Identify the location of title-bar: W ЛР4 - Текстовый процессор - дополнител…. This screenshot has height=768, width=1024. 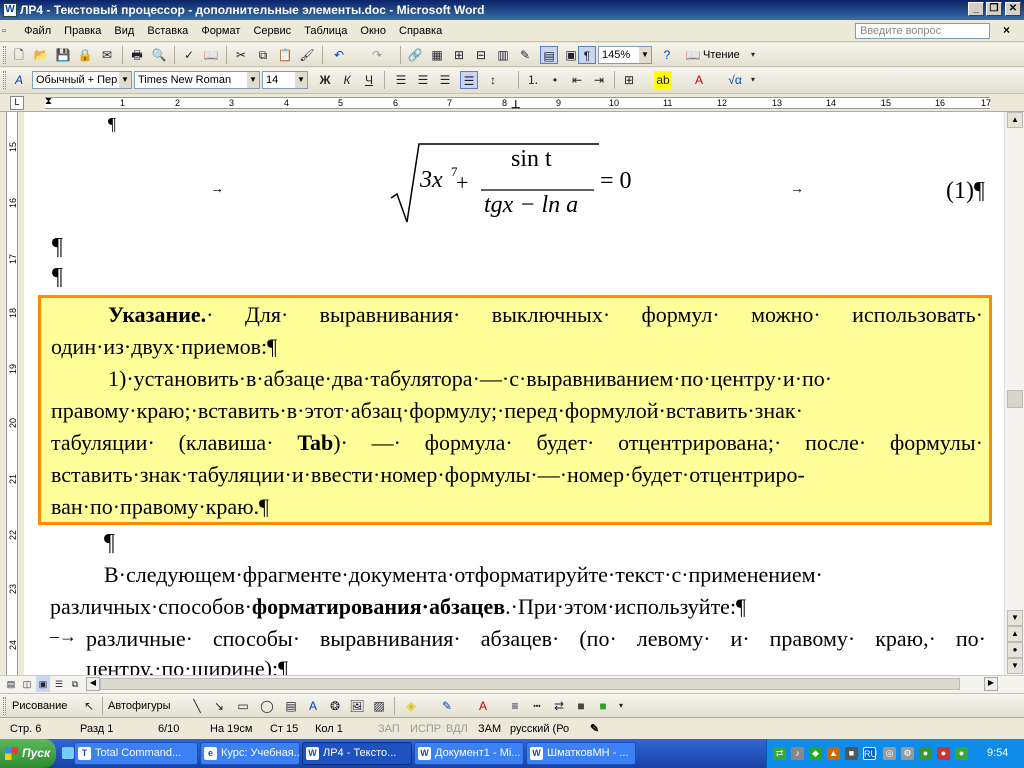
(512, 10).